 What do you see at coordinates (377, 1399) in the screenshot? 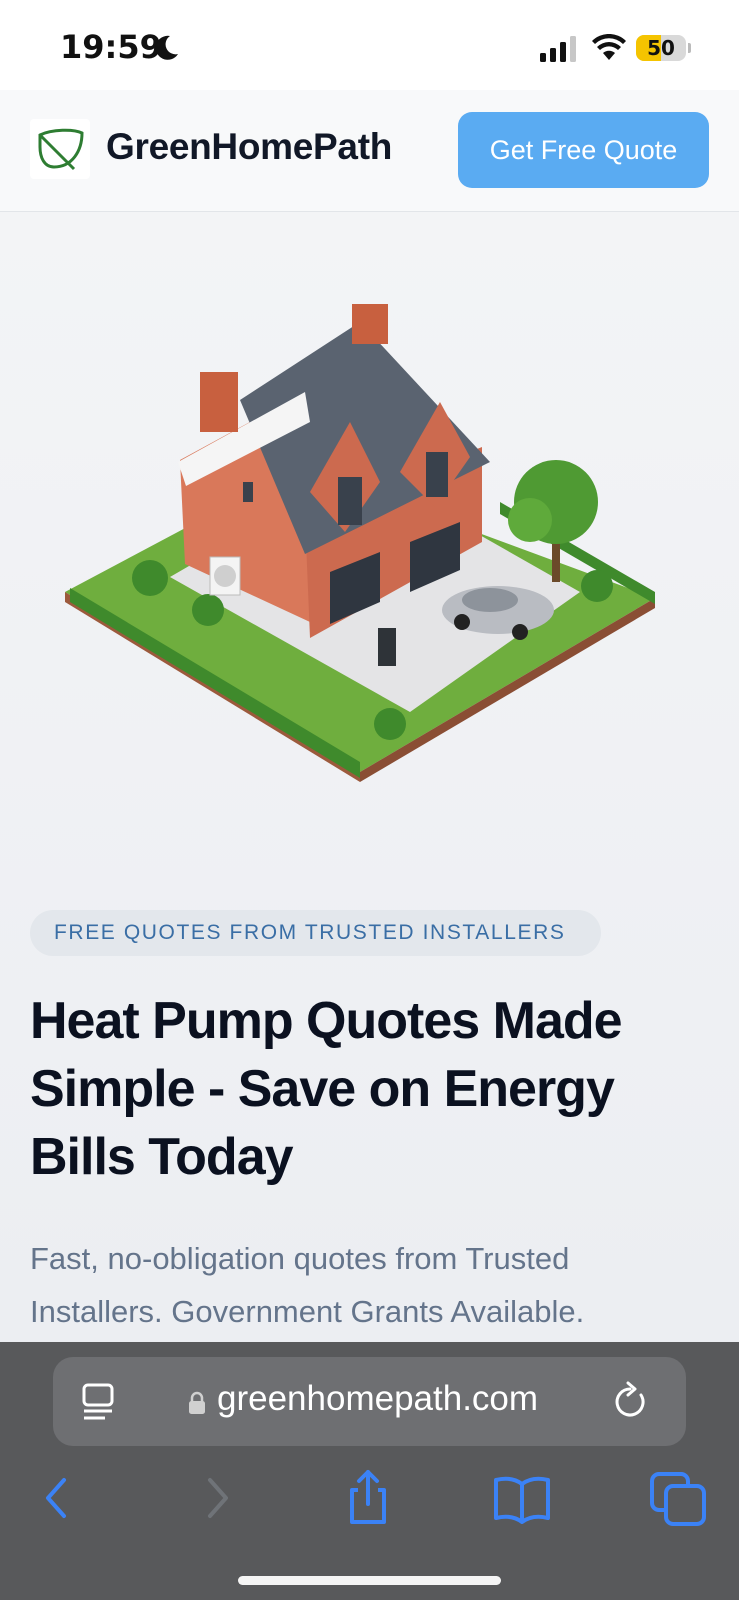
I see `url-text: greenhomepath.com` at bounding box center [377, 1399].